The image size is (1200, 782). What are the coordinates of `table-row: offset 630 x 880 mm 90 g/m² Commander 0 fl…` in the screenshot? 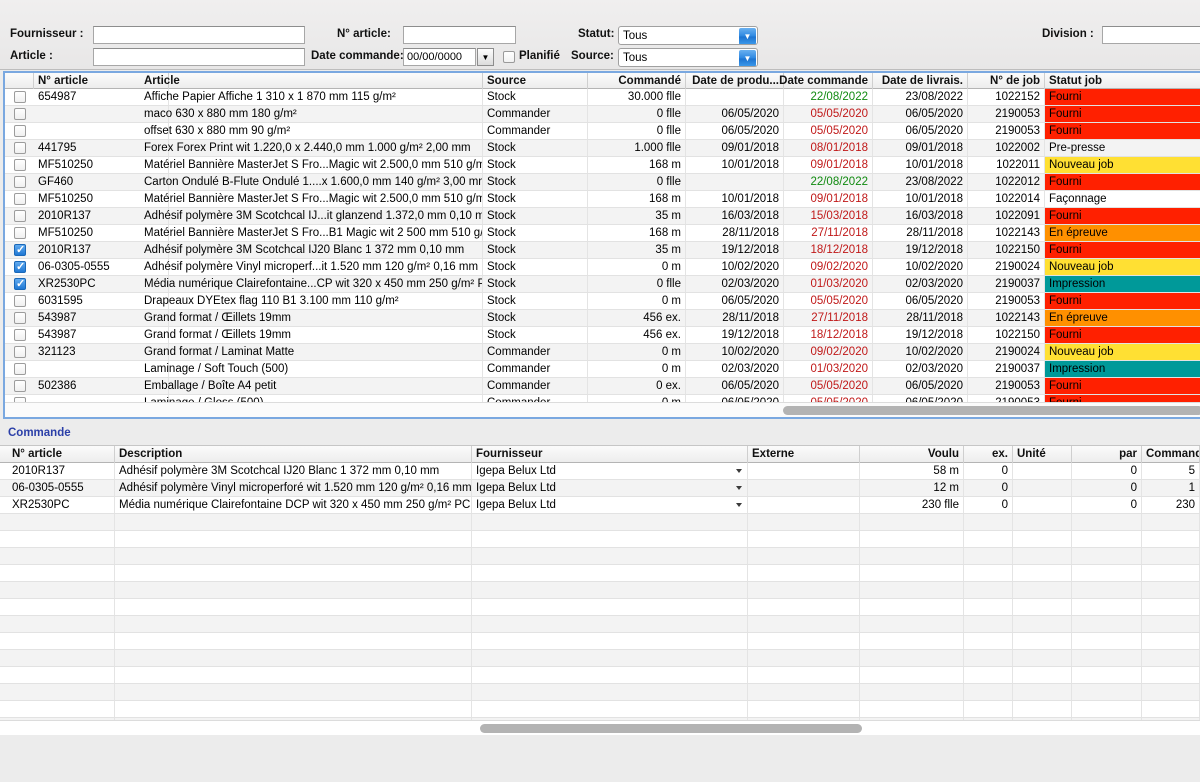 It's located at (602, 131).